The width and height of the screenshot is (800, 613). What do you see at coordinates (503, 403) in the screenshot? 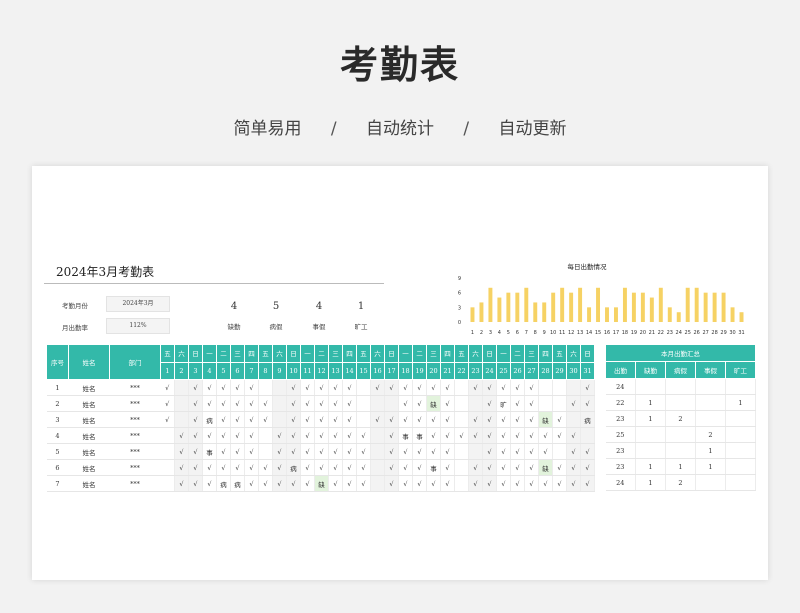
I see `day-cell: 旷` at bounding box center [503, 403].